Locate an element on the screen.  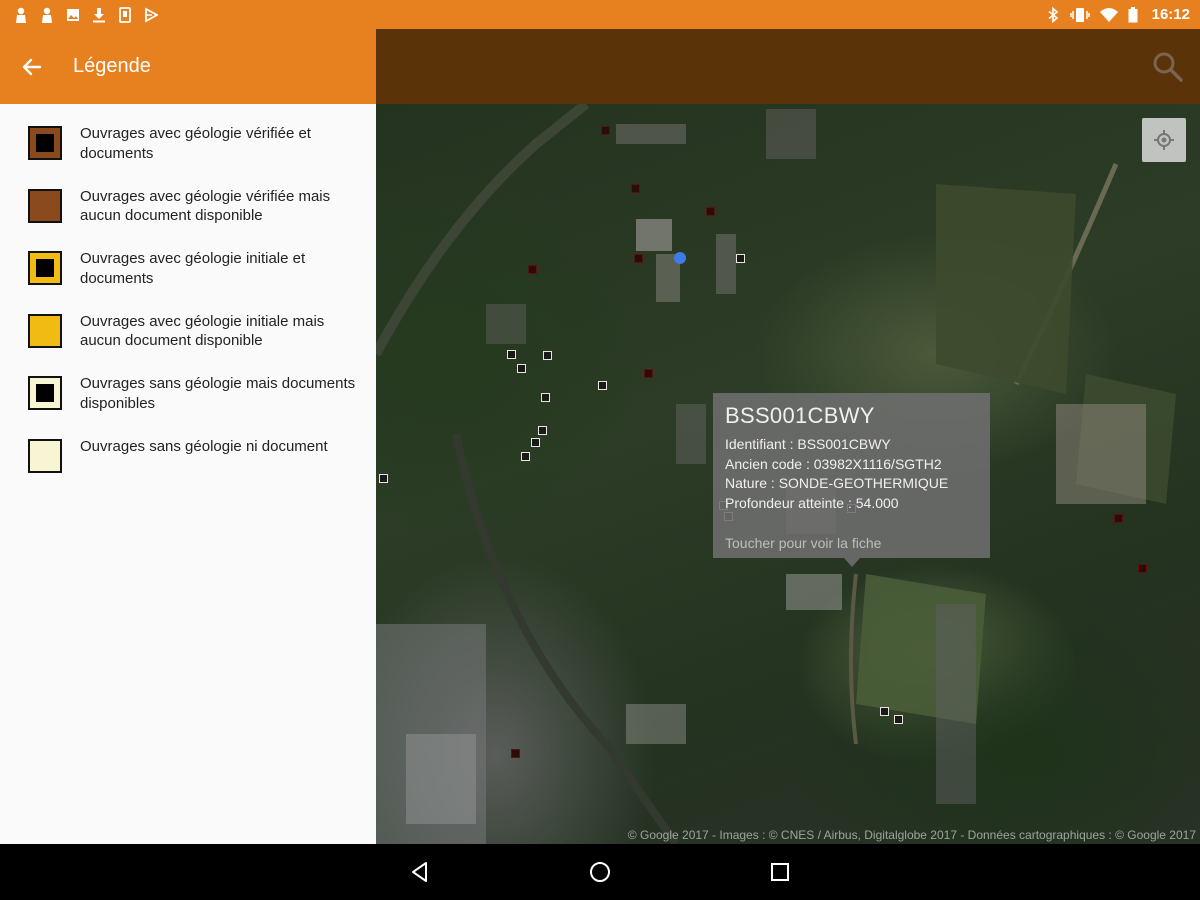
nav-back-button is located at coordinates (420, 872).